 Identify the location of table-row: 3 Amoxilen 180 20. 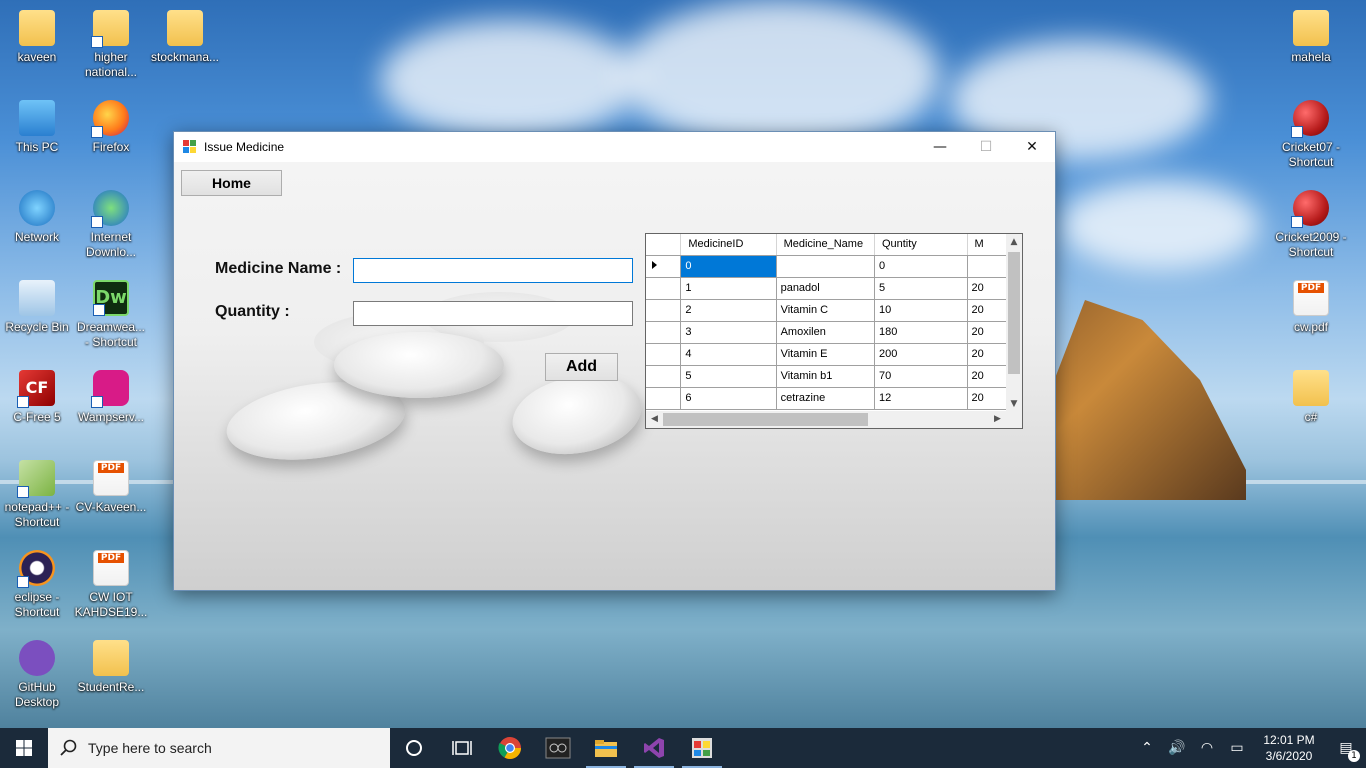
(834, 332).